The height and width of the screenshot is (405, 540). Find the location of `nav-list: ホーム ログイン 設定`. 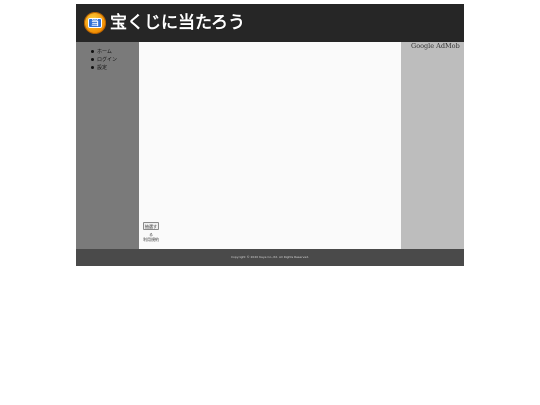

nav-list: ホーム ログイン 設定 is located at coordinates (107, 57).